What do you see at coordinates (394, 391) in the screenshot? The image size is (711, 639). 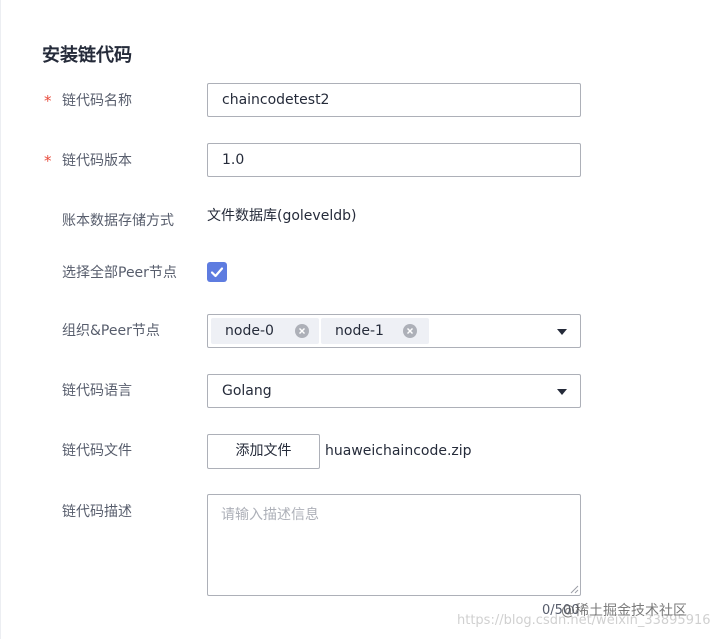 I see `chaincode-language-select: Golang` at bounding box center [394, 391].